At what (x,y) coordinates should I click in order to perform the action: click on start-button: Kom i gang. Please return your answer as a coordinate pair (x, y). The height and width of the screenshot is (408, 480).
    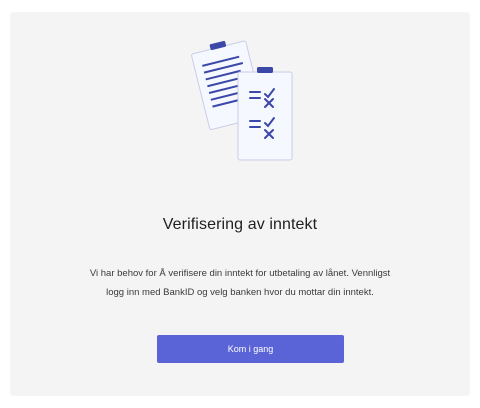
    Looking at the image, I should click on (250, 349).